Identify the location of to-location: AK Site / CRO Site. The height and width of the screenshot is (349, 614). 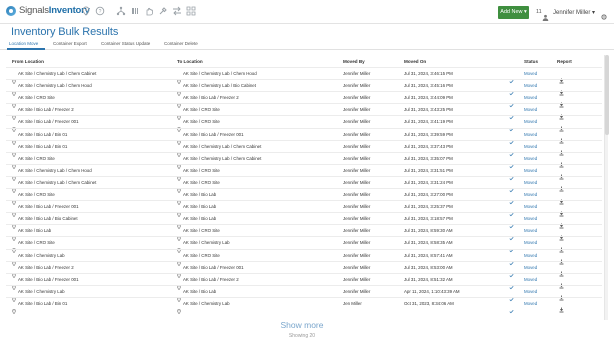
(201, 122).